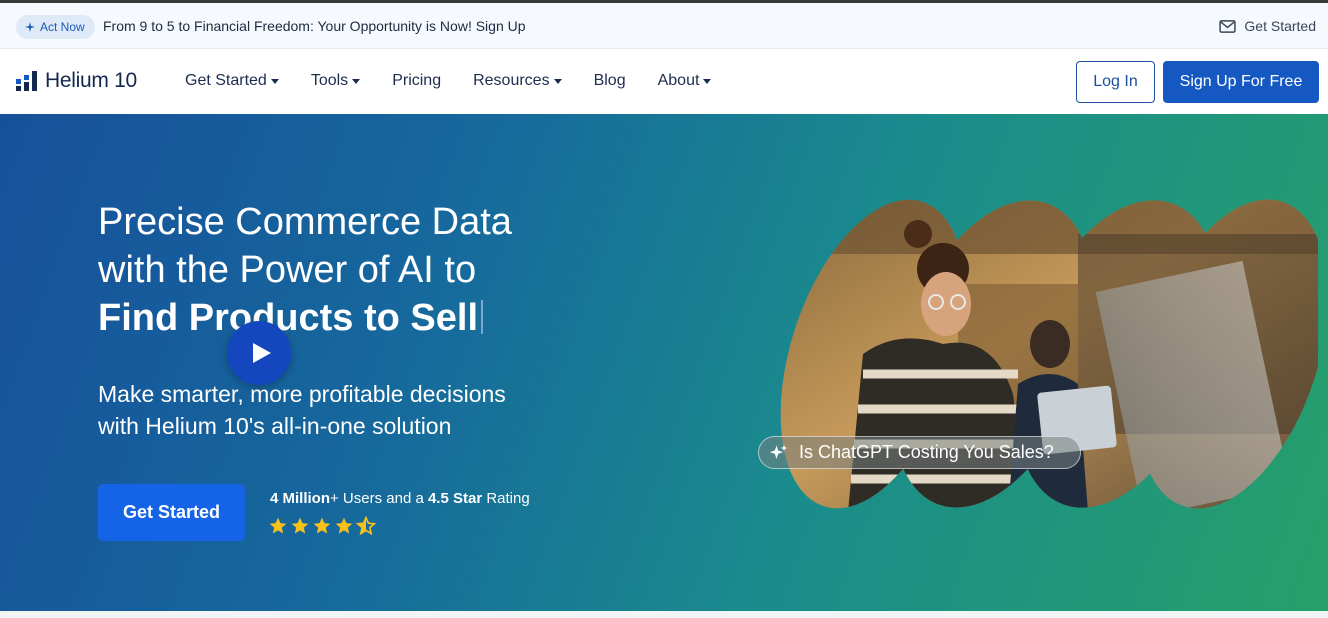  I want to click on rating-users-bold: 4 Million, so click(300, 498).